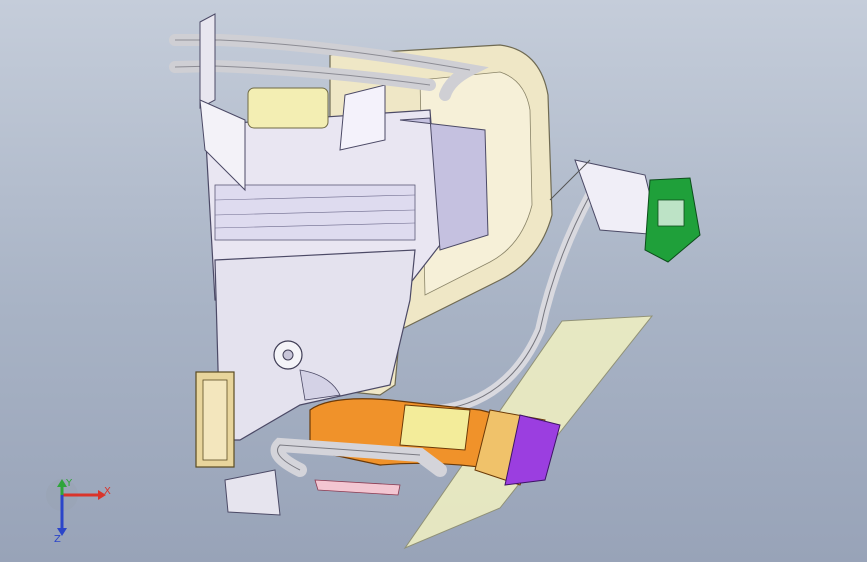  What do you see at coordinates (358, 457) in the screenshot?
I see `heater-pipe-loop` at bounding box center [358, 457].